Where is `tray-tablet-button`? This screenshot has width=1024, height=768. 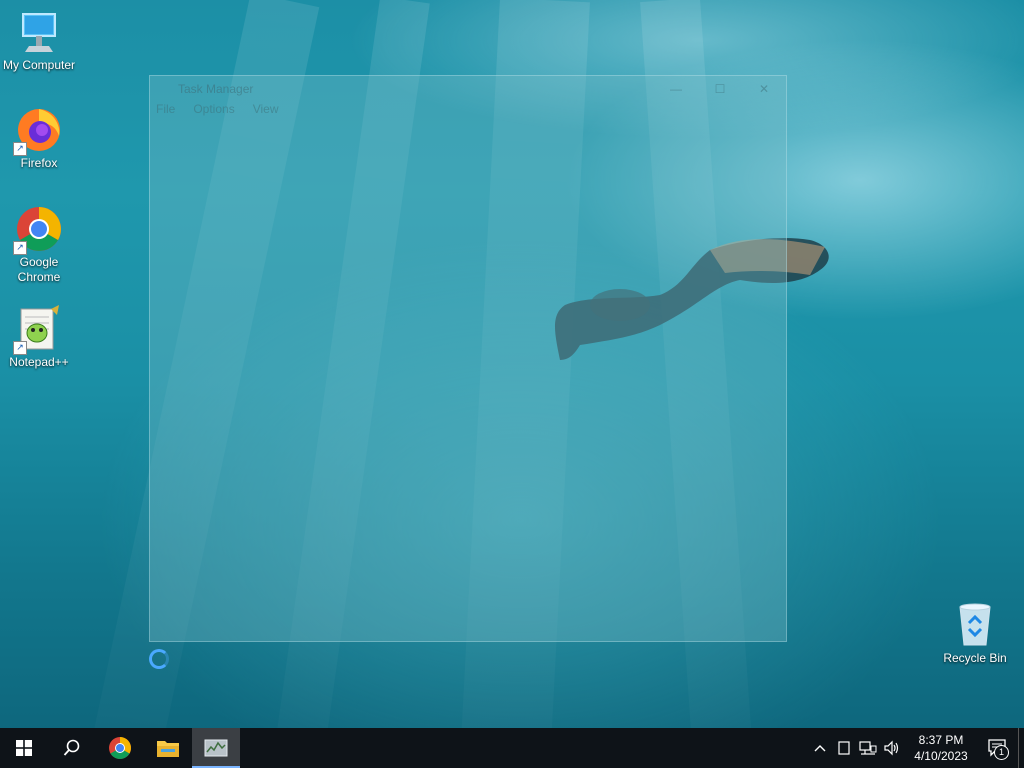
tray-tablet-button is located at coordinates (844, 748).